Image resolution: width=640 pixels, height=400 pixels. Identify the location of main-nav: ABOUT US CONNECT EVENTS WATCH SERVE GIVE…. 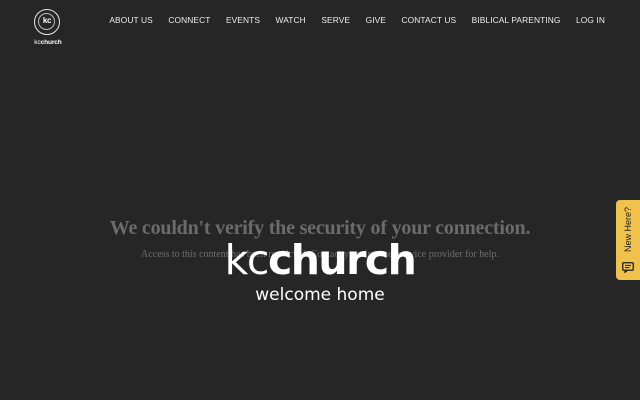
(349, 20).